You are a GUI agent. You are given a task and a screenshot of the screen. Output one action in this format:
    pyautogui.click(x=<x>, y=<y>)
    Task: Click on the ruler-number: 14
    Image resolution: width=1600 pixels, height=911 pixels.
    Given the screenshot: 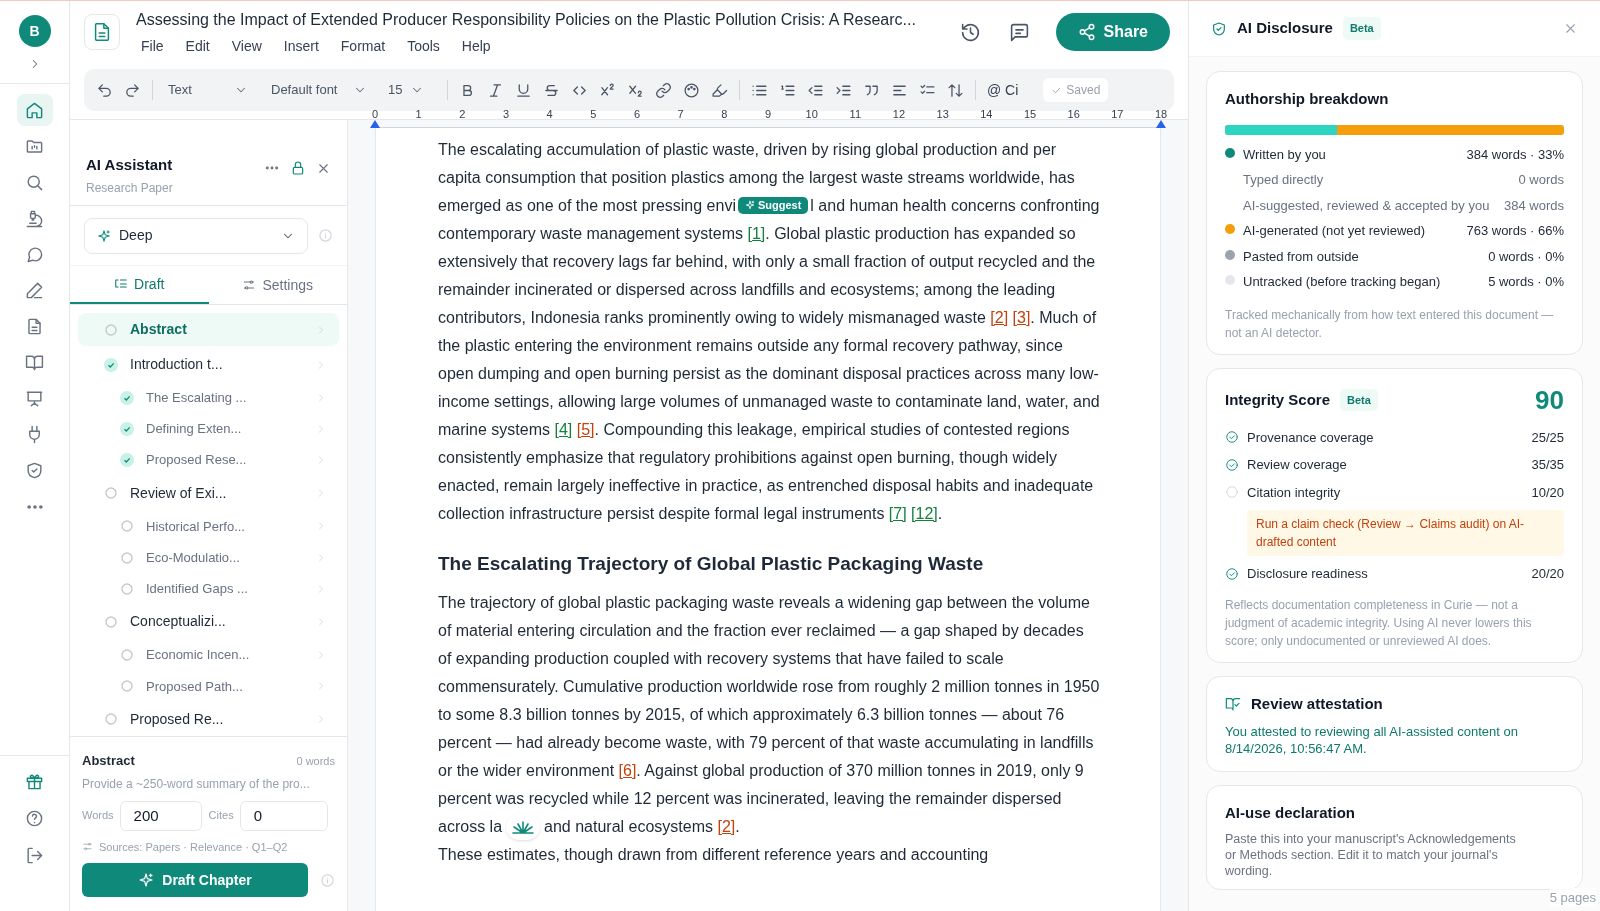 What is the action you would take?
    pyautogui.click(x=986, y=114)
    